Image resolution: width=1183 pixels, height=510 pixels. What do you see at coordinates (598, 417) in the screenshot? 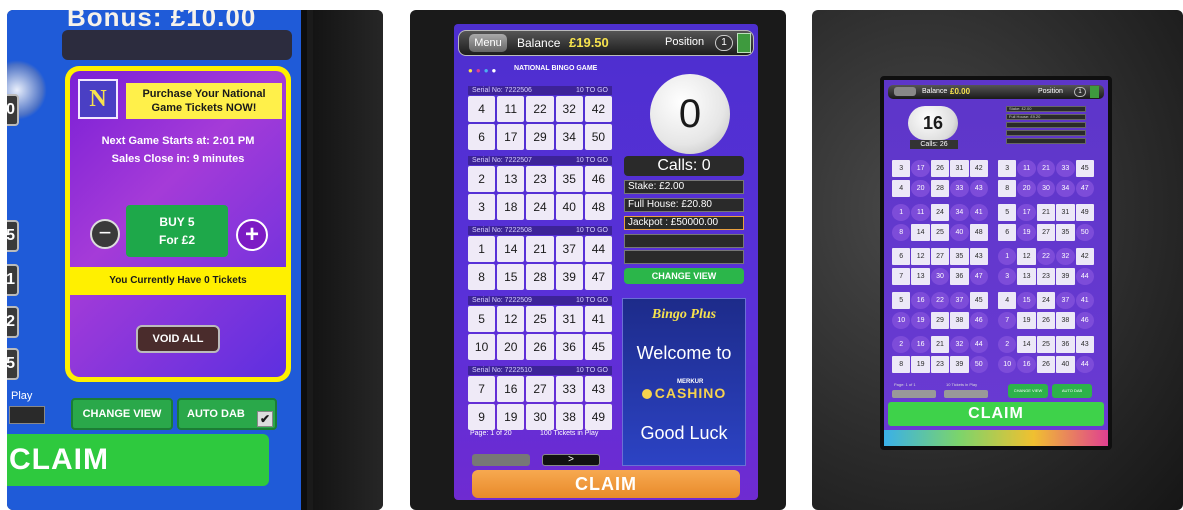
I see `ticket-number-cell: 49` at bounding box center [598, 417].